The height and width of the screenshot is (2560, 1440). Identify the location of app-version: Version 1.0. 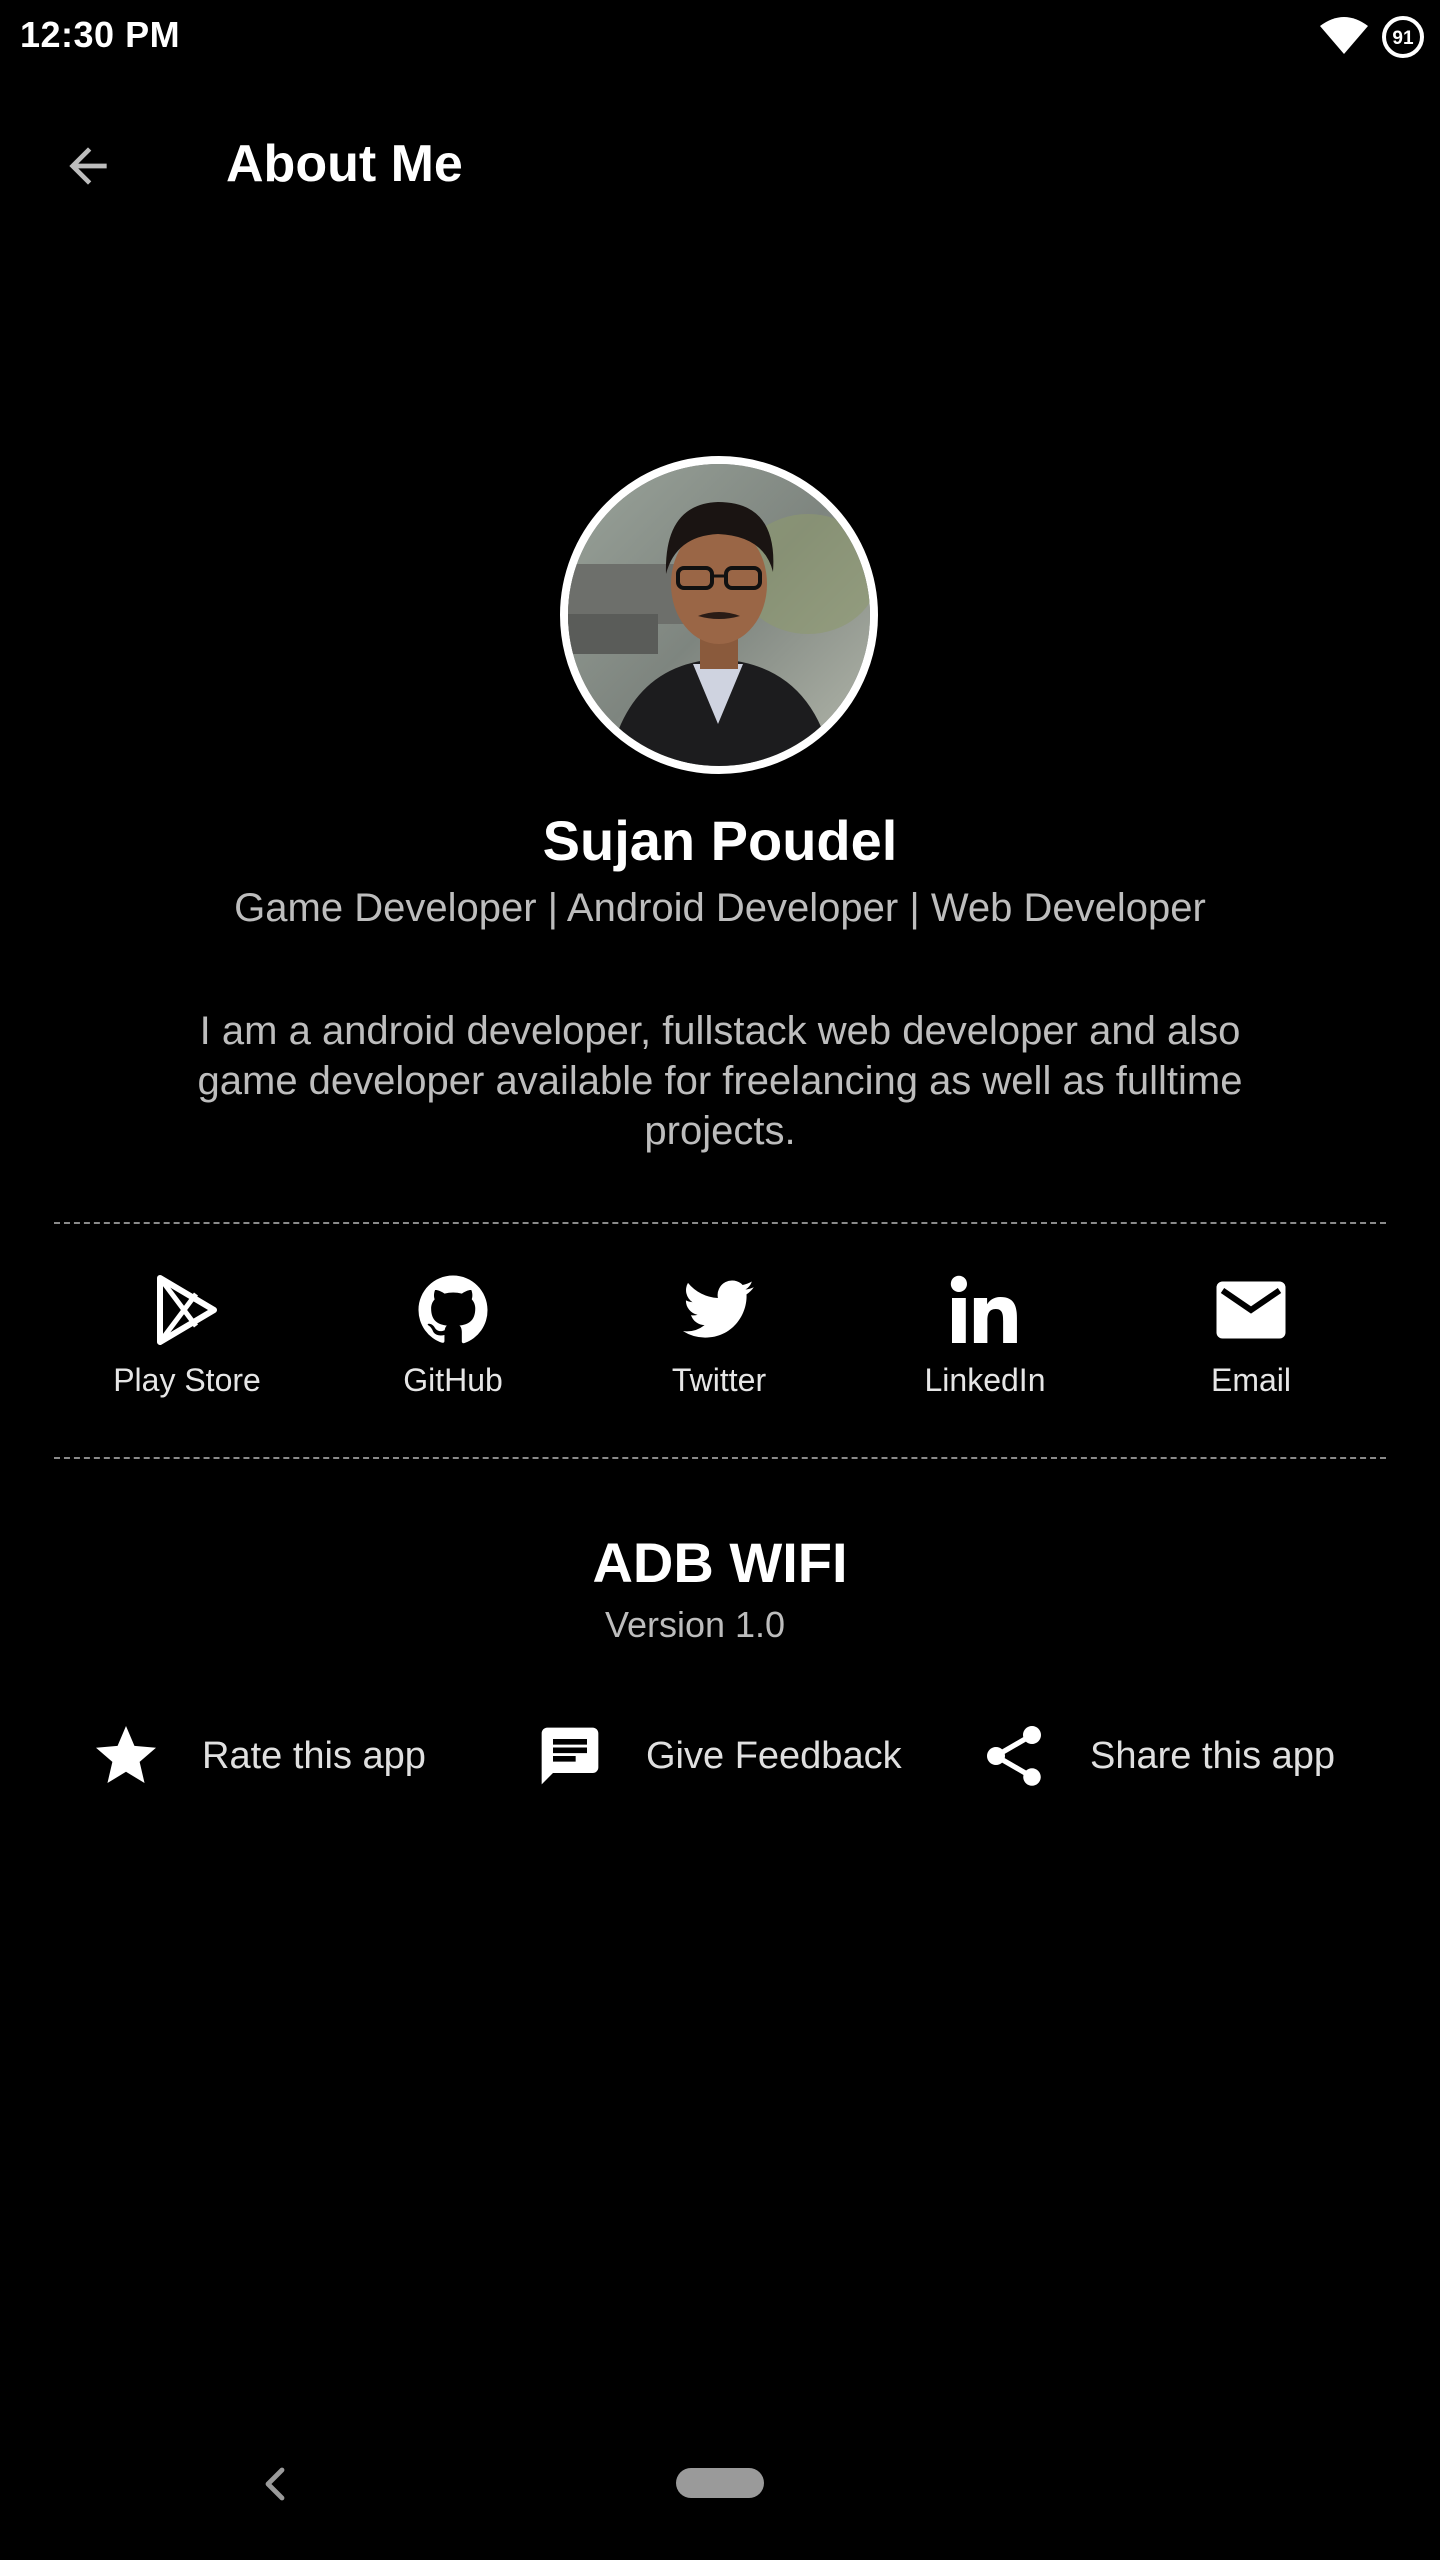
(695, 1624).